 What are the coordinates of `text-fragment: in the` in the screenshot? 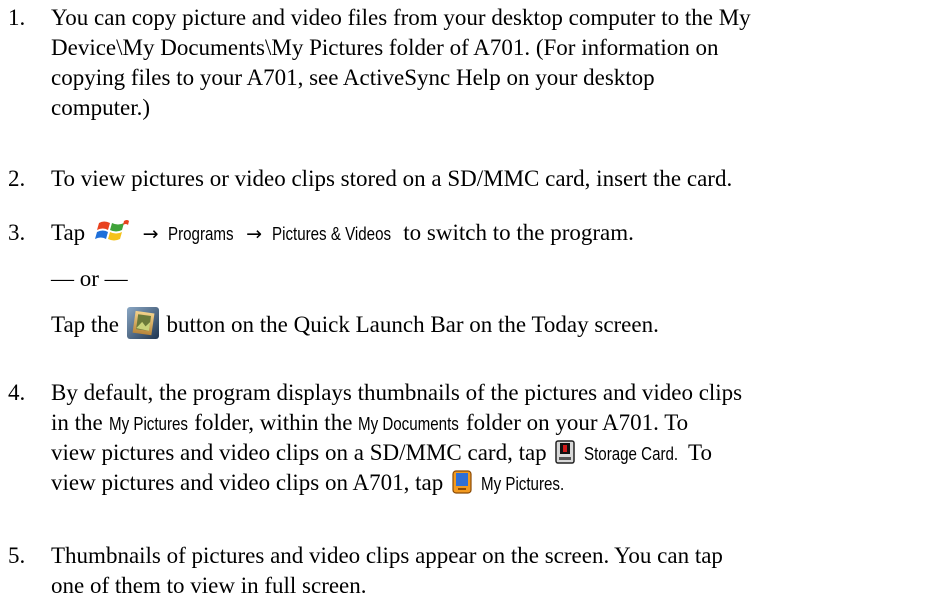 It's located at (77, 422).